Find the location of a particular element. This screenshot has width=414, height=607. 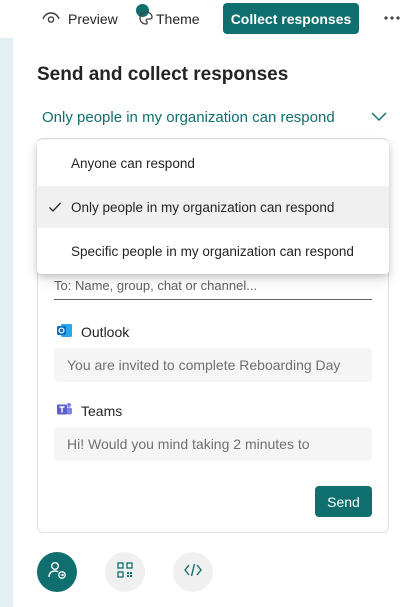

embed-code-button is located at coordinates (193, 572).